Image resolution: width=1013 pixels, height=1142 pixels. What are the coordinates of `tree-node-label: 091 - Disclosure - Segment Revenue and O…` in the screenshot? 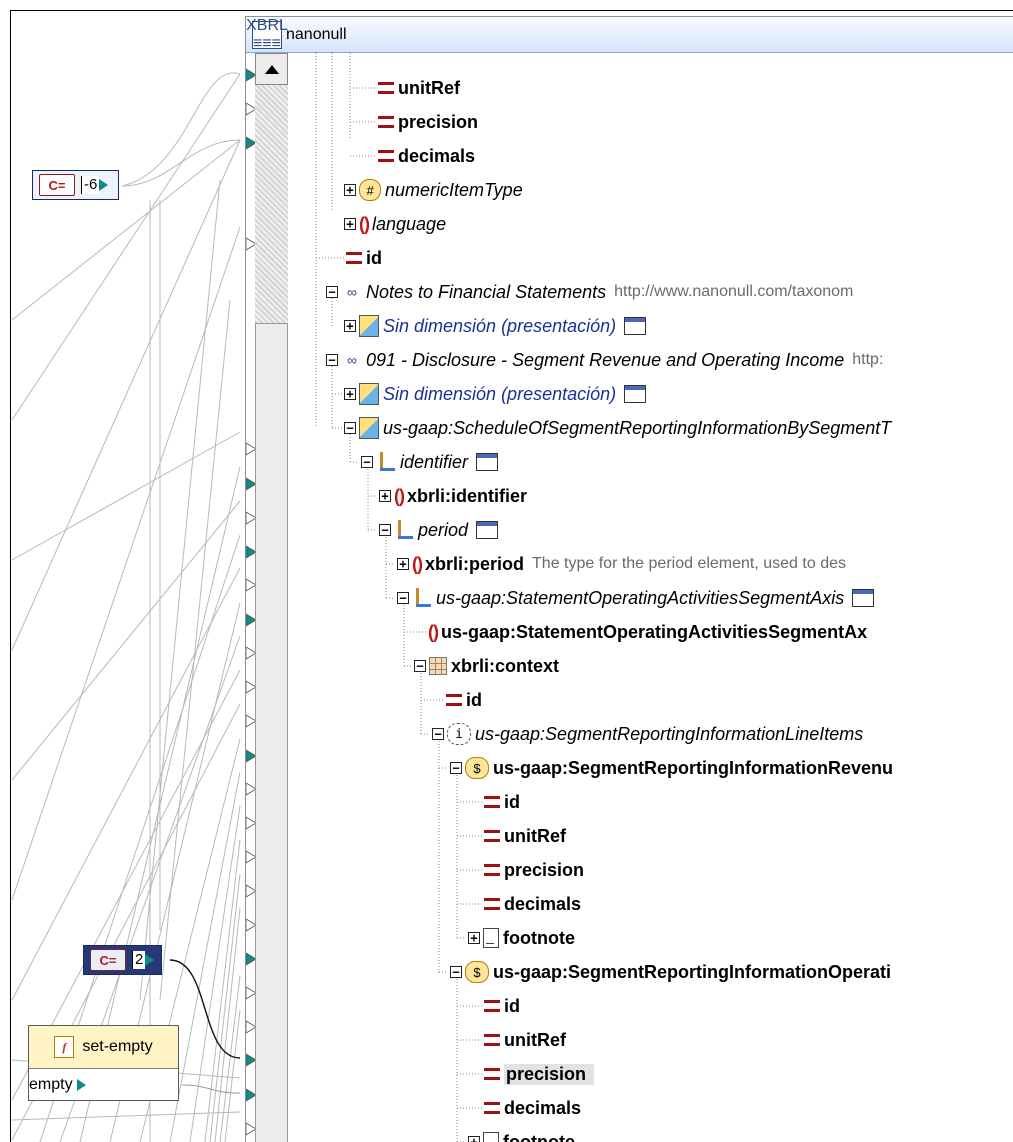 It's located at (605, 360).